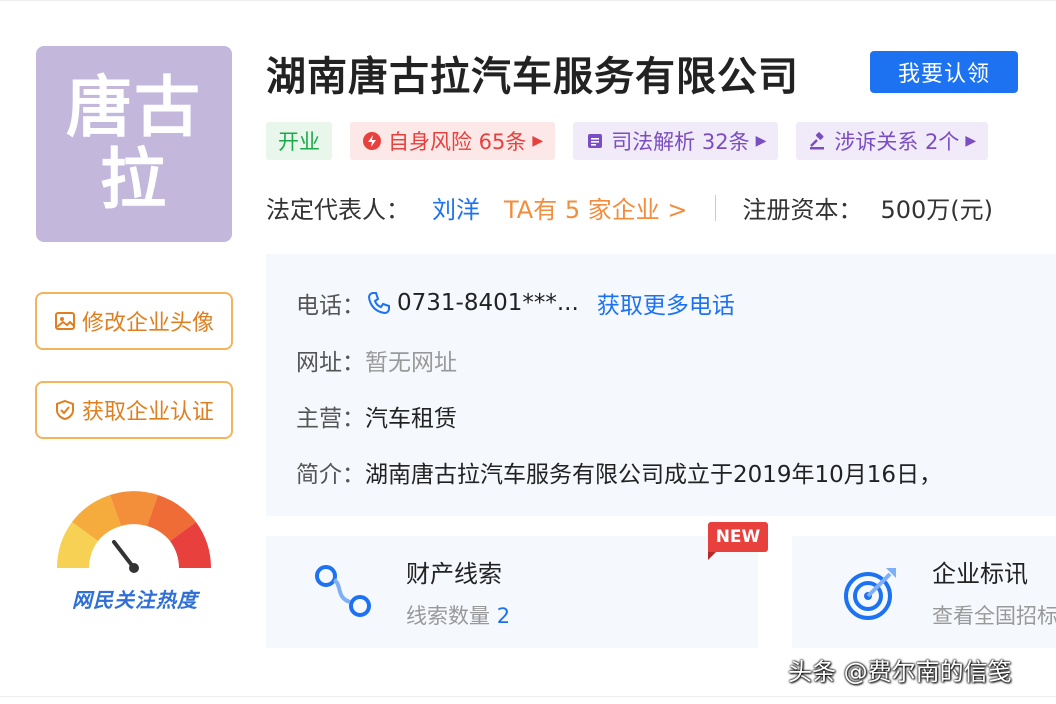 The height and width of the screenshot is (704, 1056). I want to click on legal-representative-link: 刘洋, so click(456, 207).